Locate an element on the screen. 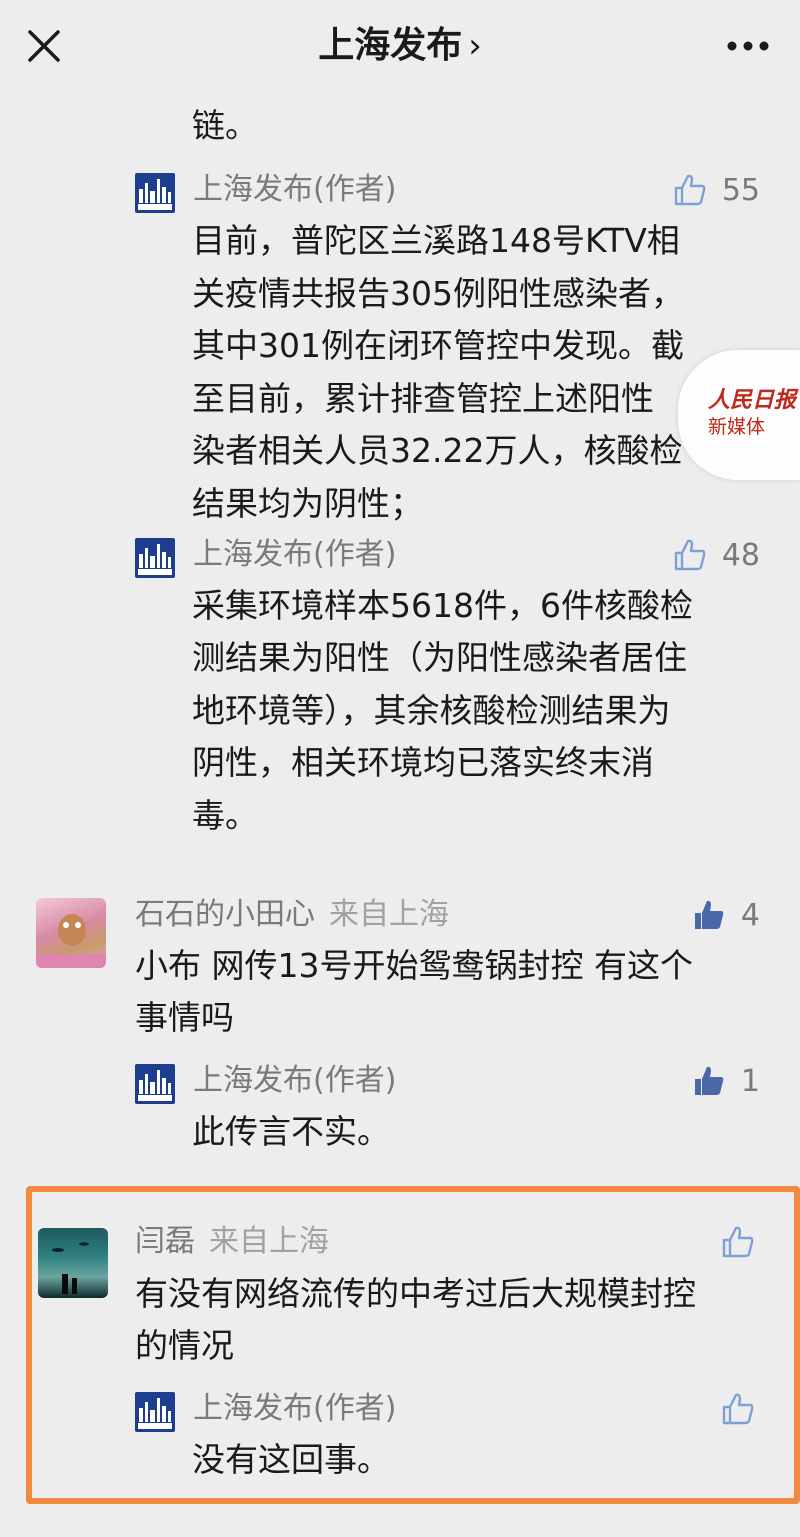 This screenshot has width=800, height=1537. reply-text-line: 毒。 is located at coordinates (225, 815).